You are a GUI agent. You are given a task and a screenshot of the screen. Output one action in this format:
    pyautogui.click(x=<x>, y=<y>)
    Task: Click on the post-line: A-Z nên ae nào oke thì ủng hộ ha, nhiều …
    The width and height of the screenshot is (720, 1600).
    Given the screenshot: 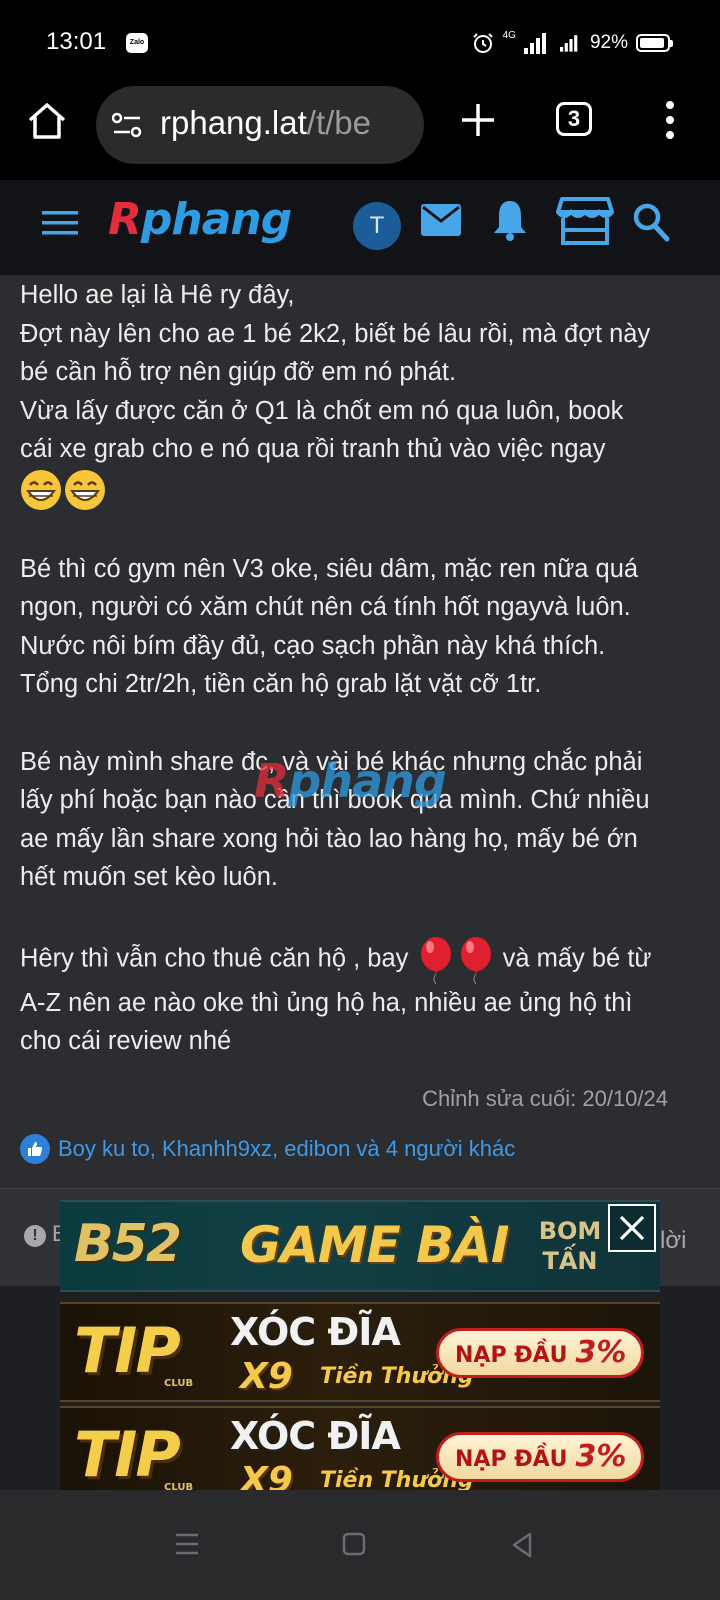 What is the action you would take?
    pyautogui.click(x=326, y=1002)
    